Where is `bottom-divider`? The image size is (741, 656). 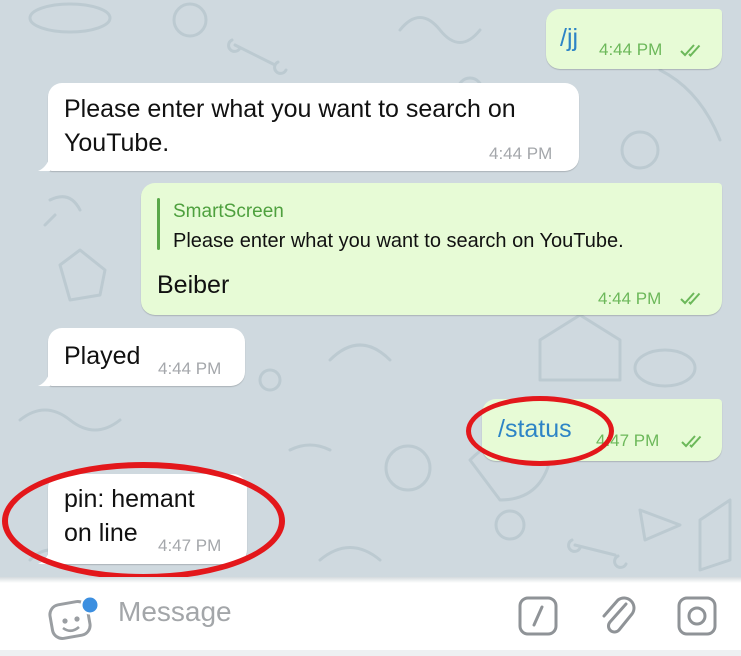
bottom-divider is located at coordinates (370, 653).